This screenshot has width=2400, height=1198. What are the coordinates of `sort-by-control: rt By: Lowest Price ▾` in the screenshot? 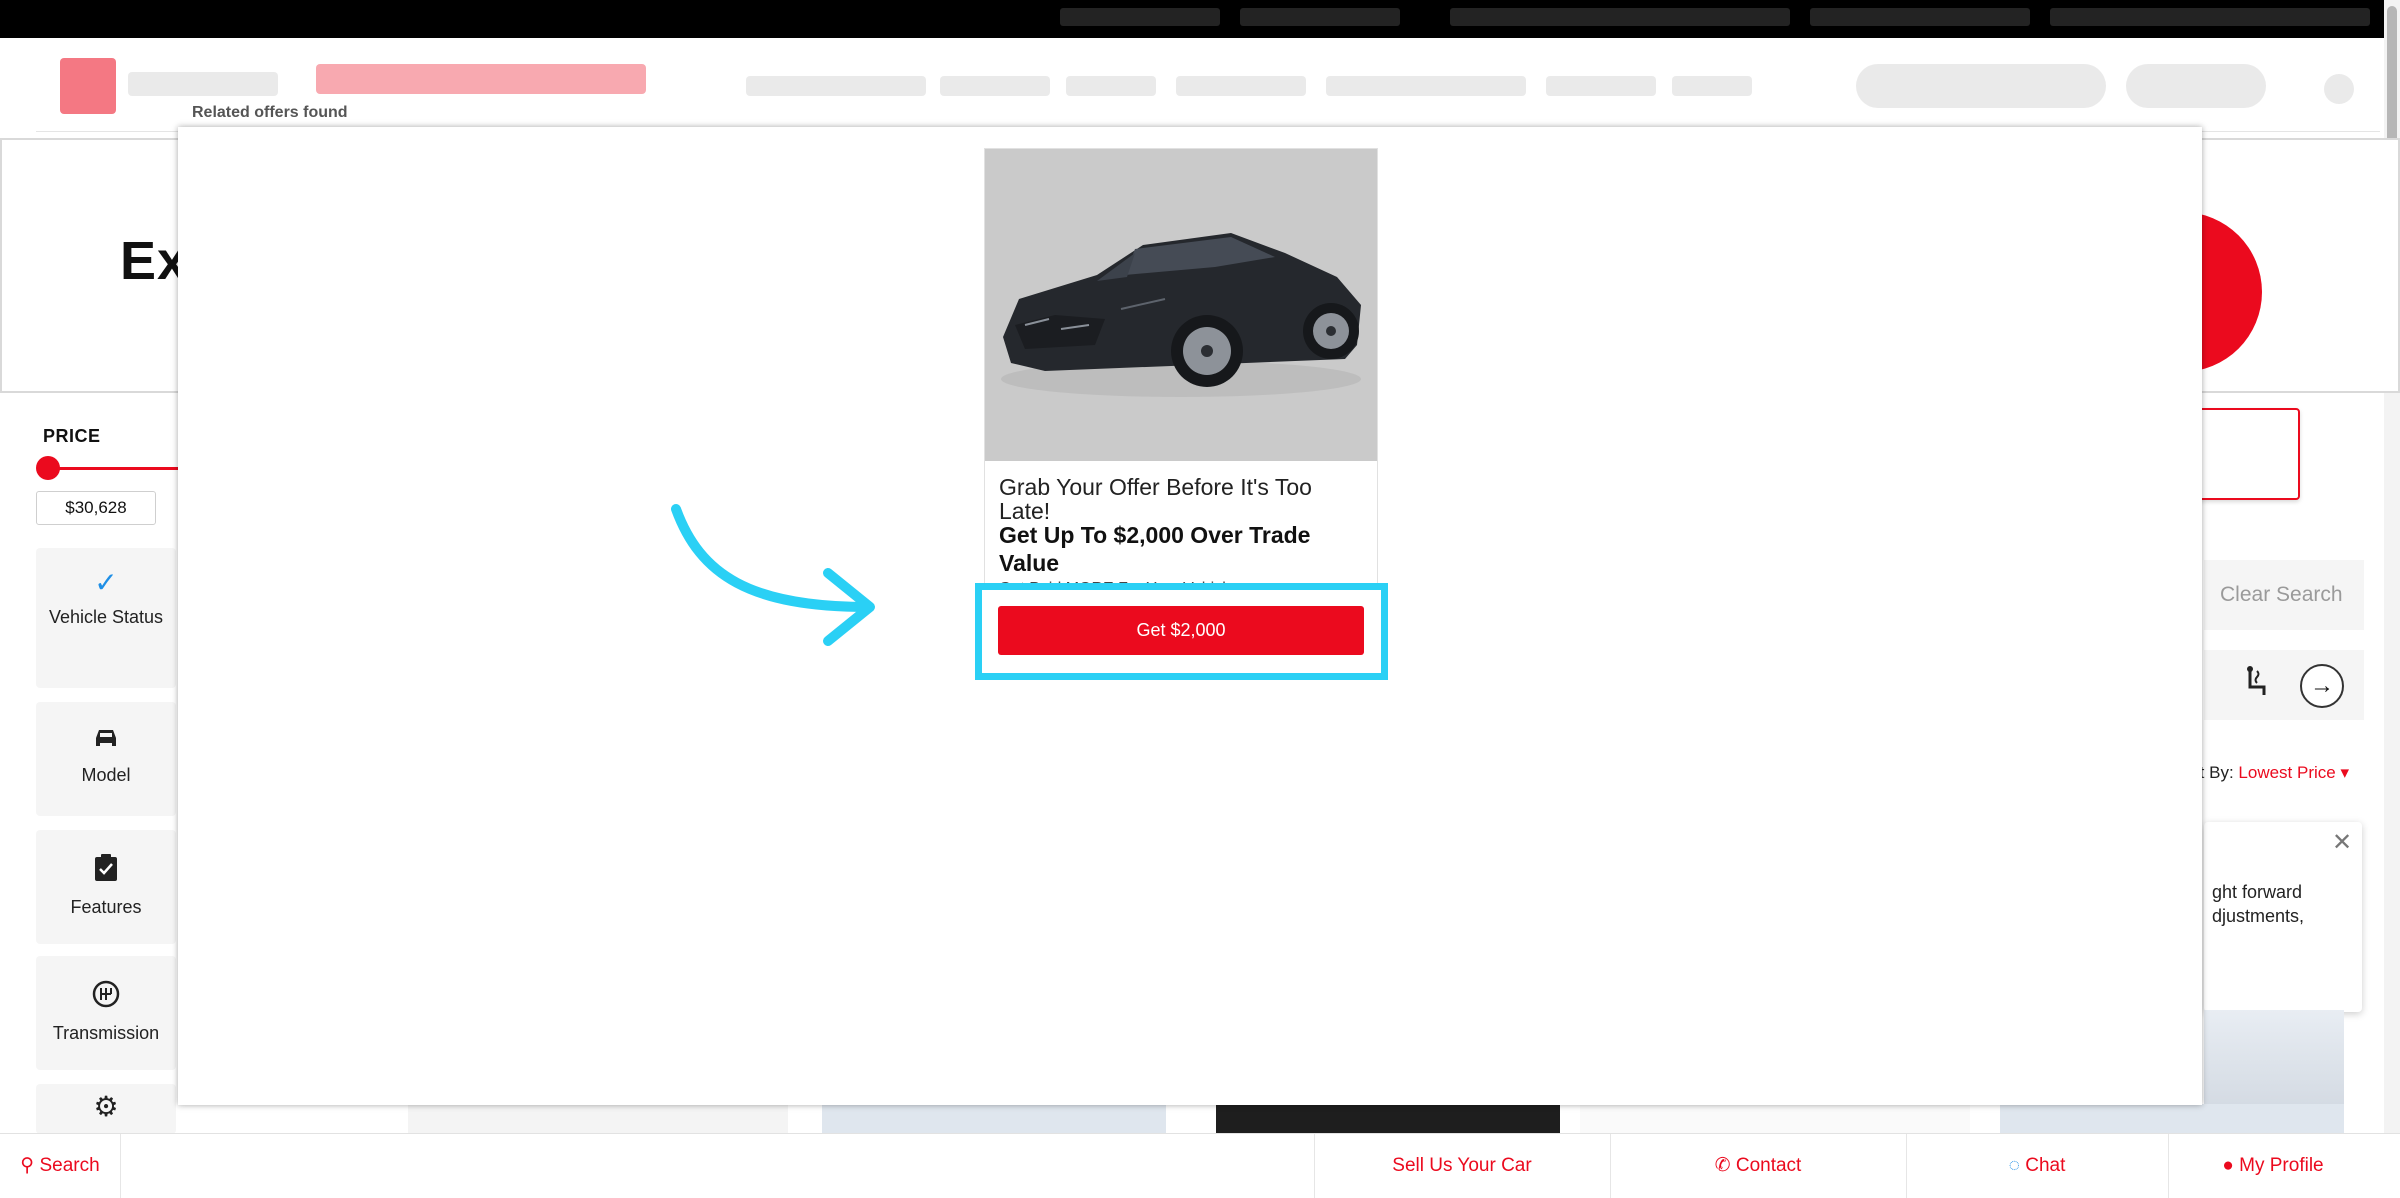 It's located at (2271, 773).